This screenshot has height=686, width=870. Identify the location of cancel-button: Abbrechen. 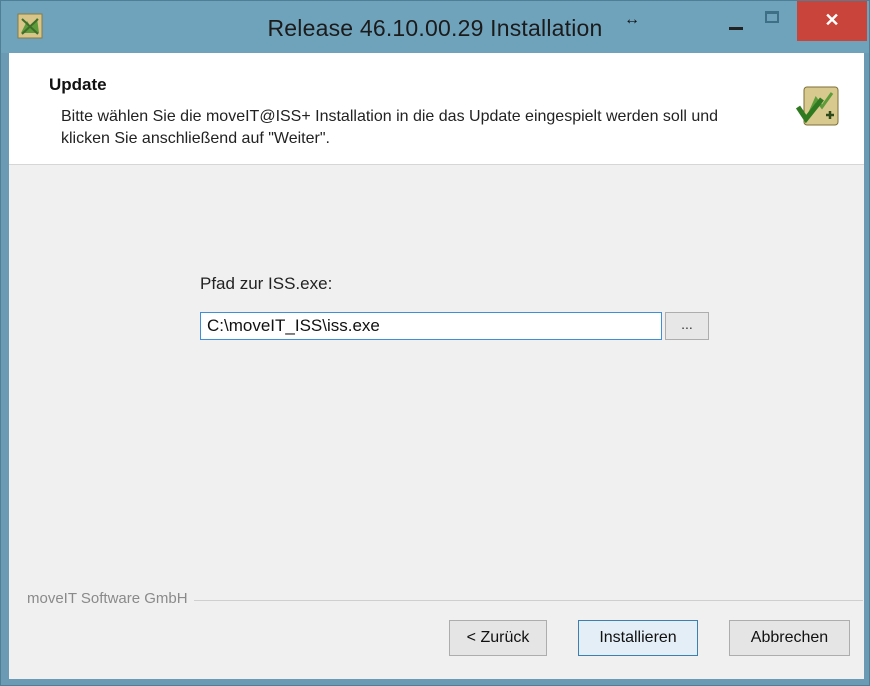
(789, 638).